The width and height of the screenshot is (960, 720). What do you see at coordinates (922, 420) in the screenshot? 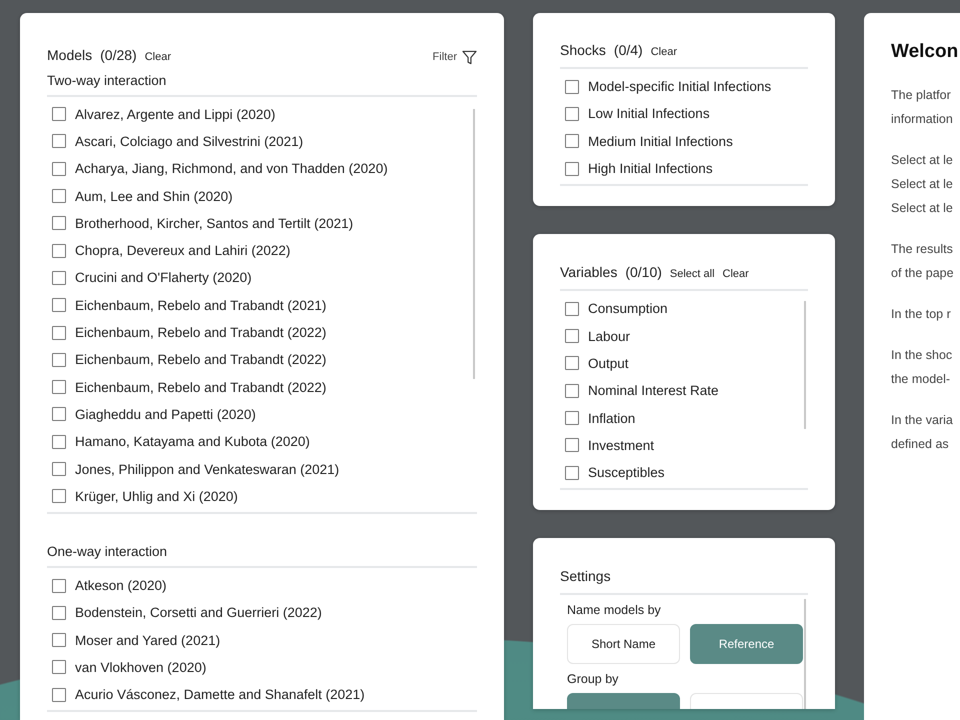
I see `welcome-text: In the varia` at bounding box center [922, 420].